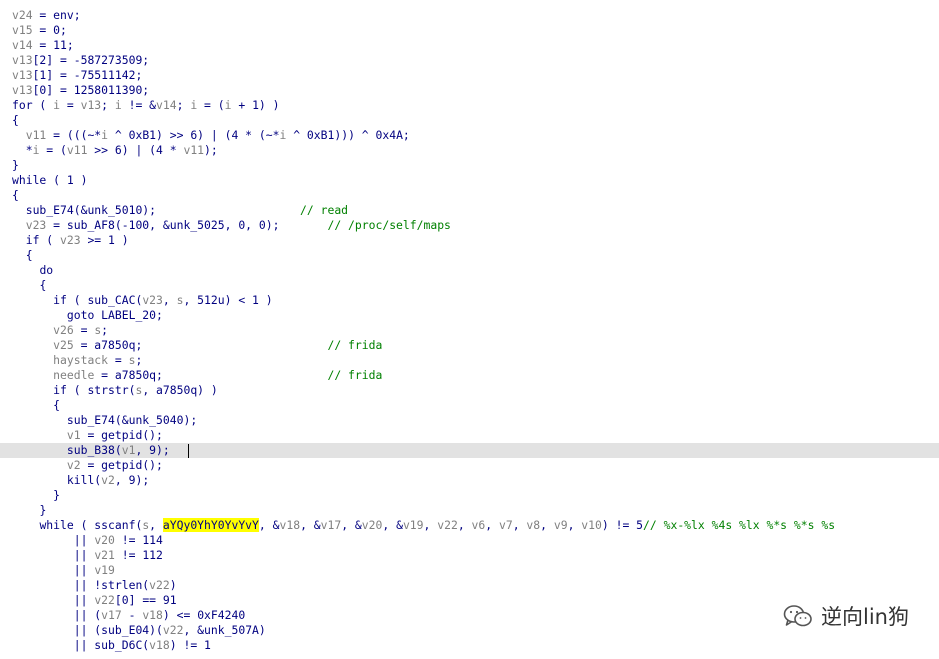 The image size is (939, 659). I want to click on code-line: || !strlen(v22), so click(475, 585).